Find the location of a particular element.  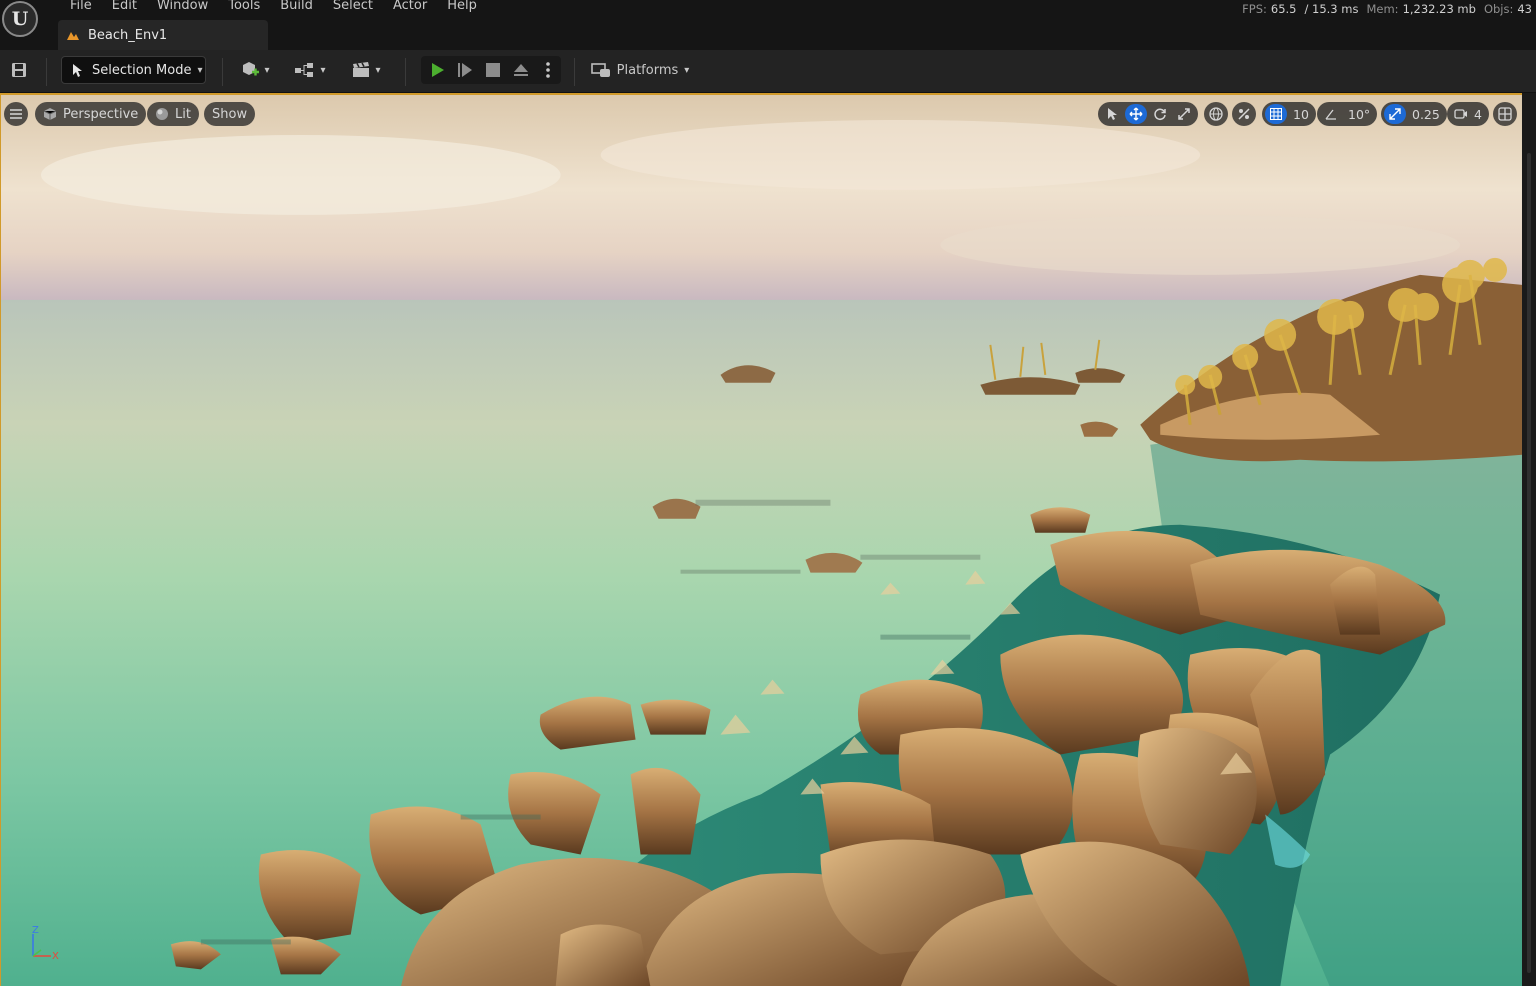

play-icon is located at coordinates (438, 70).